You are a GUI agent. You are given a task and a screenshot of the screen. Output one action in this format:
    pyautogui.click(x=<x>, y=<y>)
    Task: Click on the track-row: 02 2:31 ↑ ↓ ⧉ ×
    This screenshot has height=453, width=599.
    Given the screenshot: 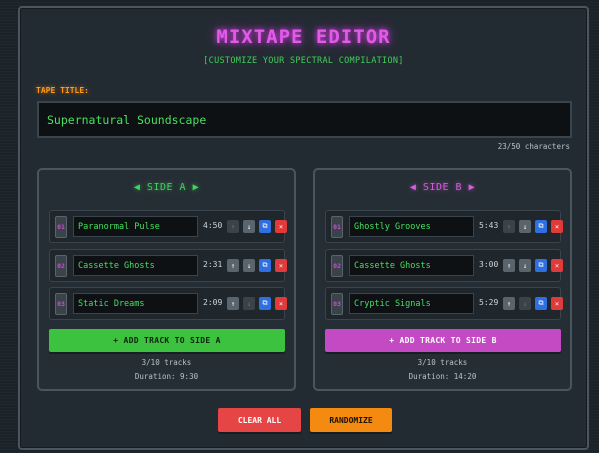 What is the action you would take?
    pyautogui.click(x=168, y=265)
    